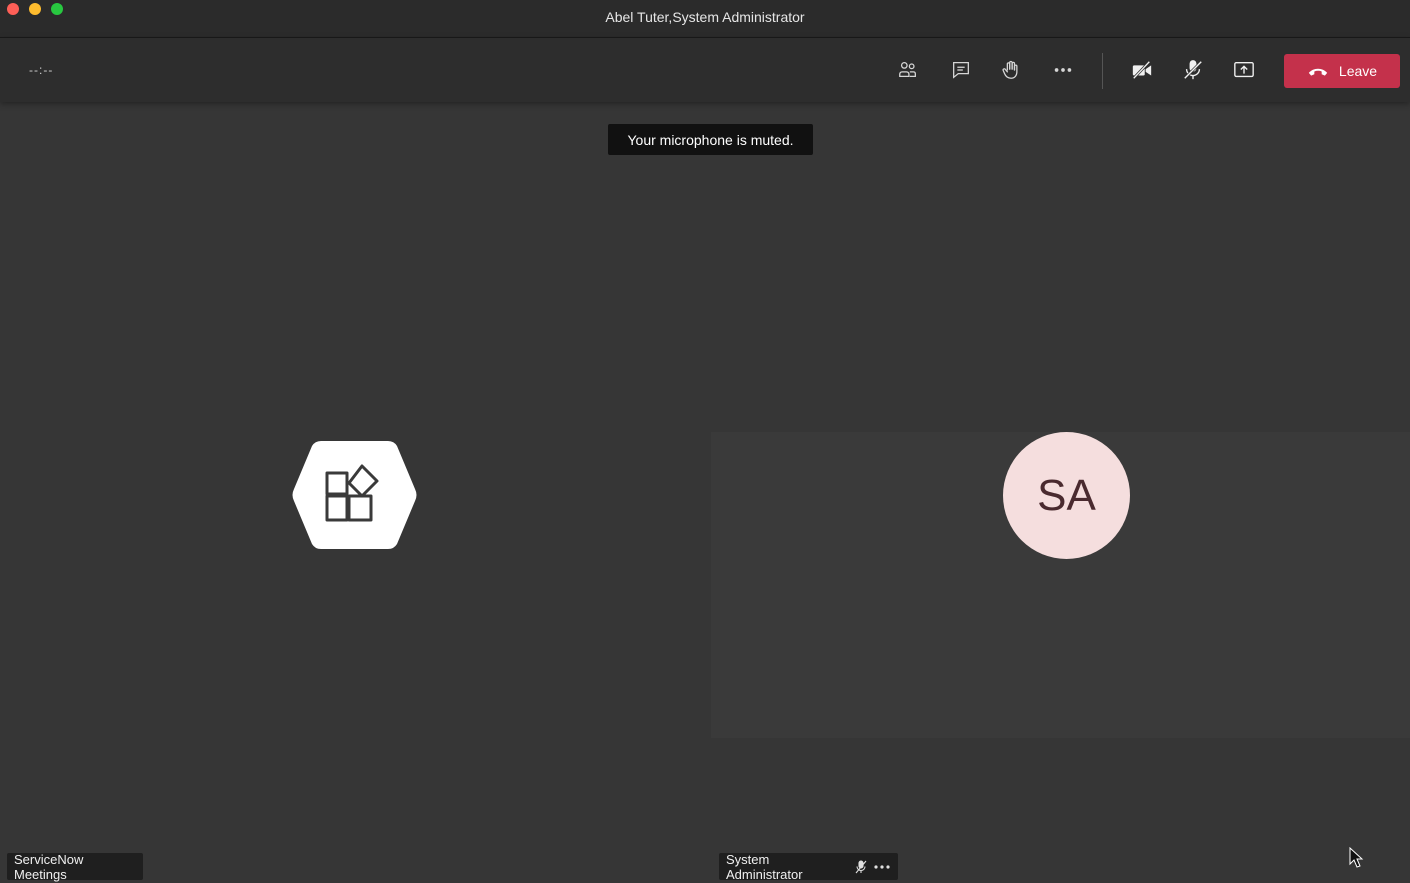  Describe the element at coordinates (75, 867) in the screenshot. I see `participant-name-label: ServiceNow Meetings` at that location.